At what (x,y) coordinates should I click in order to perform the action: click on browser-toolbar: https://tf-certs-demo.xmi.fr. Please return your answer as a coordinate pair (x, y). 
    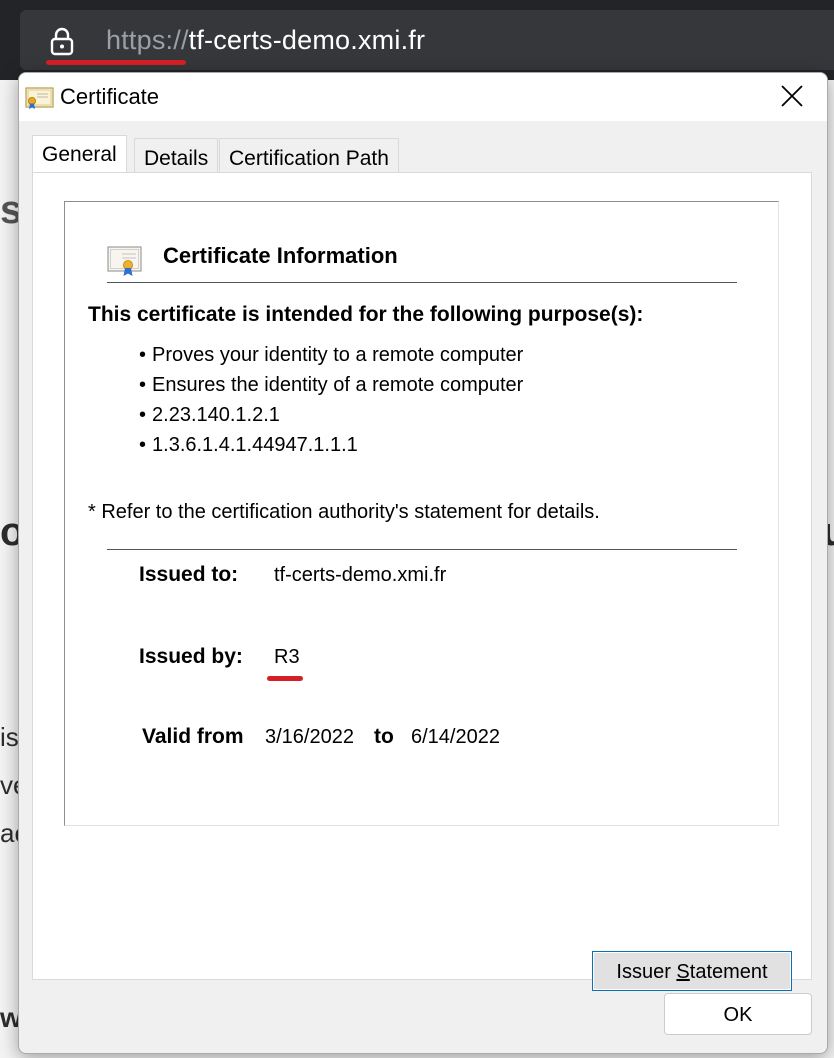
    Looking at the image, I should click on (417, 40).